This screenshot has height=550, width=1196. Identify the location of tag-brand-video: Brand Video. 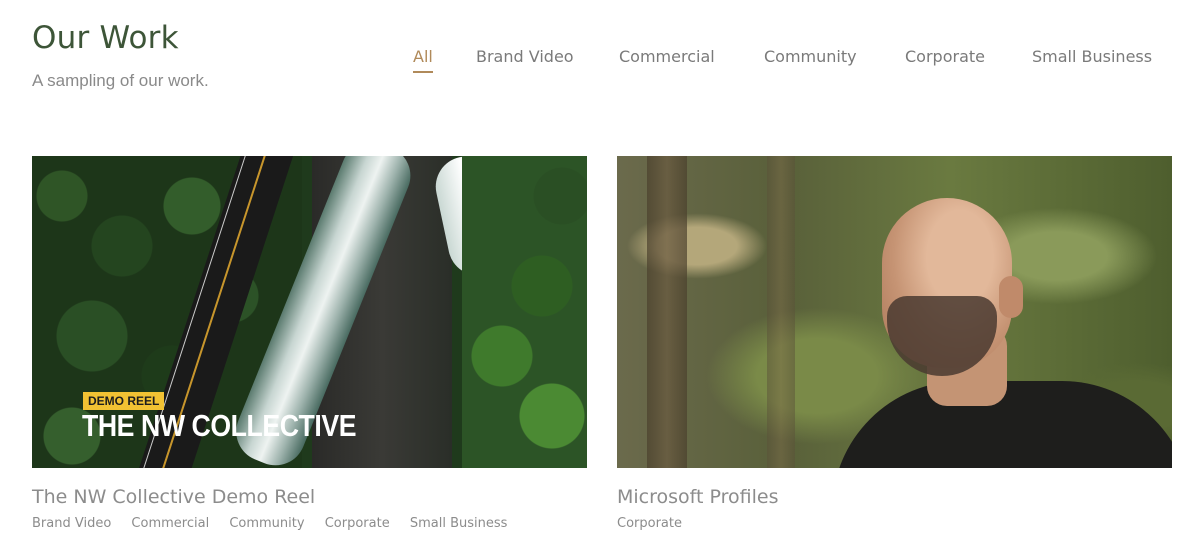
(71, 523).